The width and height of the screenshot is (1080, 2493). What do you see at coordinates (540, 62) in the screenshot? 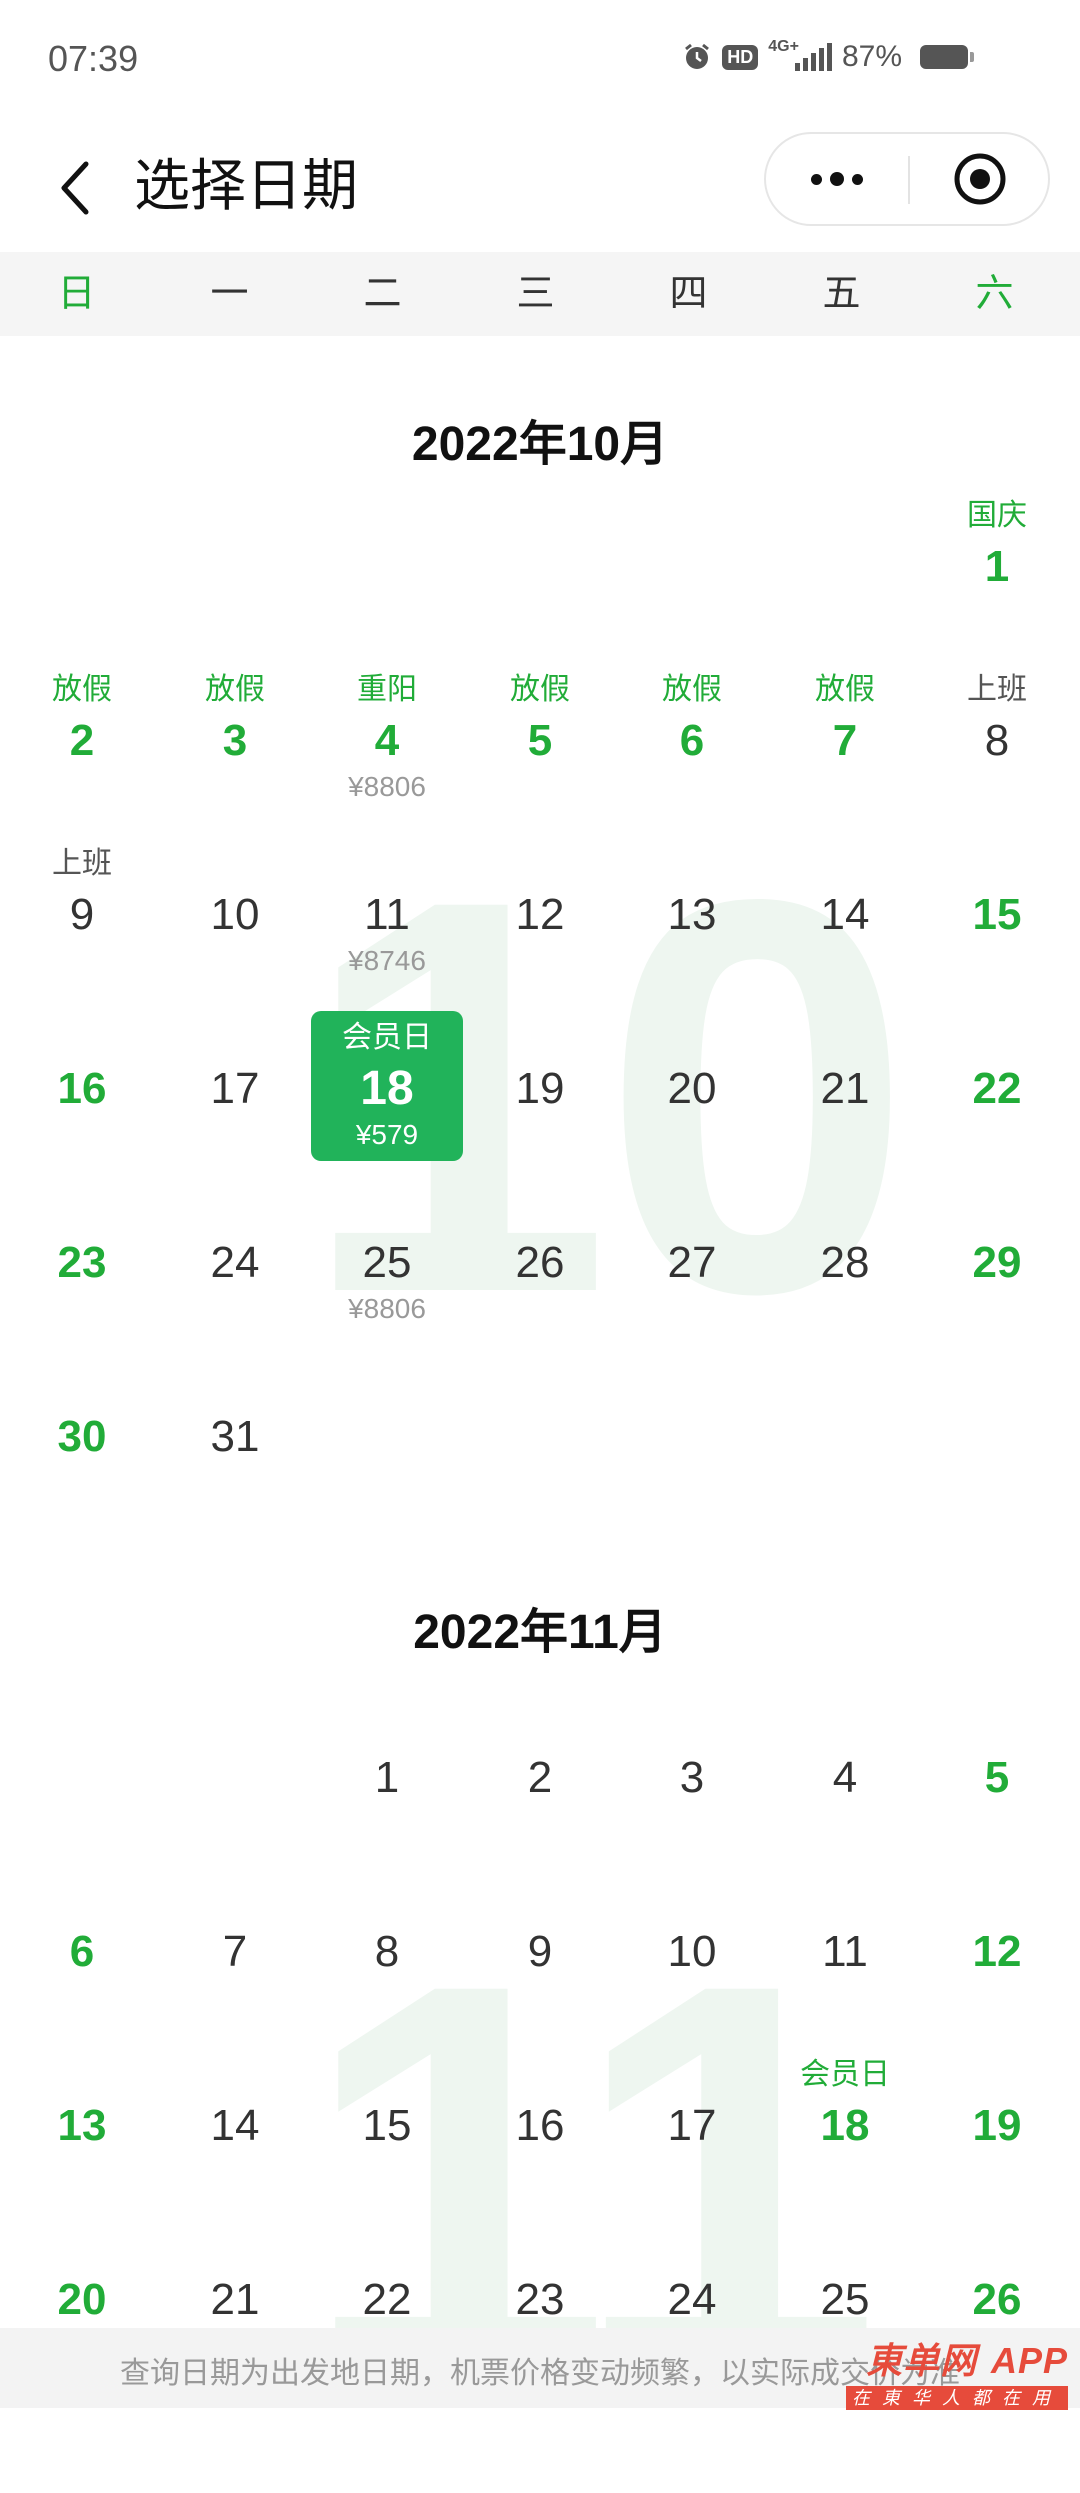
I see `status-bar: 07:39 HD 4G+ 87%` at bounding box center [540, 62].